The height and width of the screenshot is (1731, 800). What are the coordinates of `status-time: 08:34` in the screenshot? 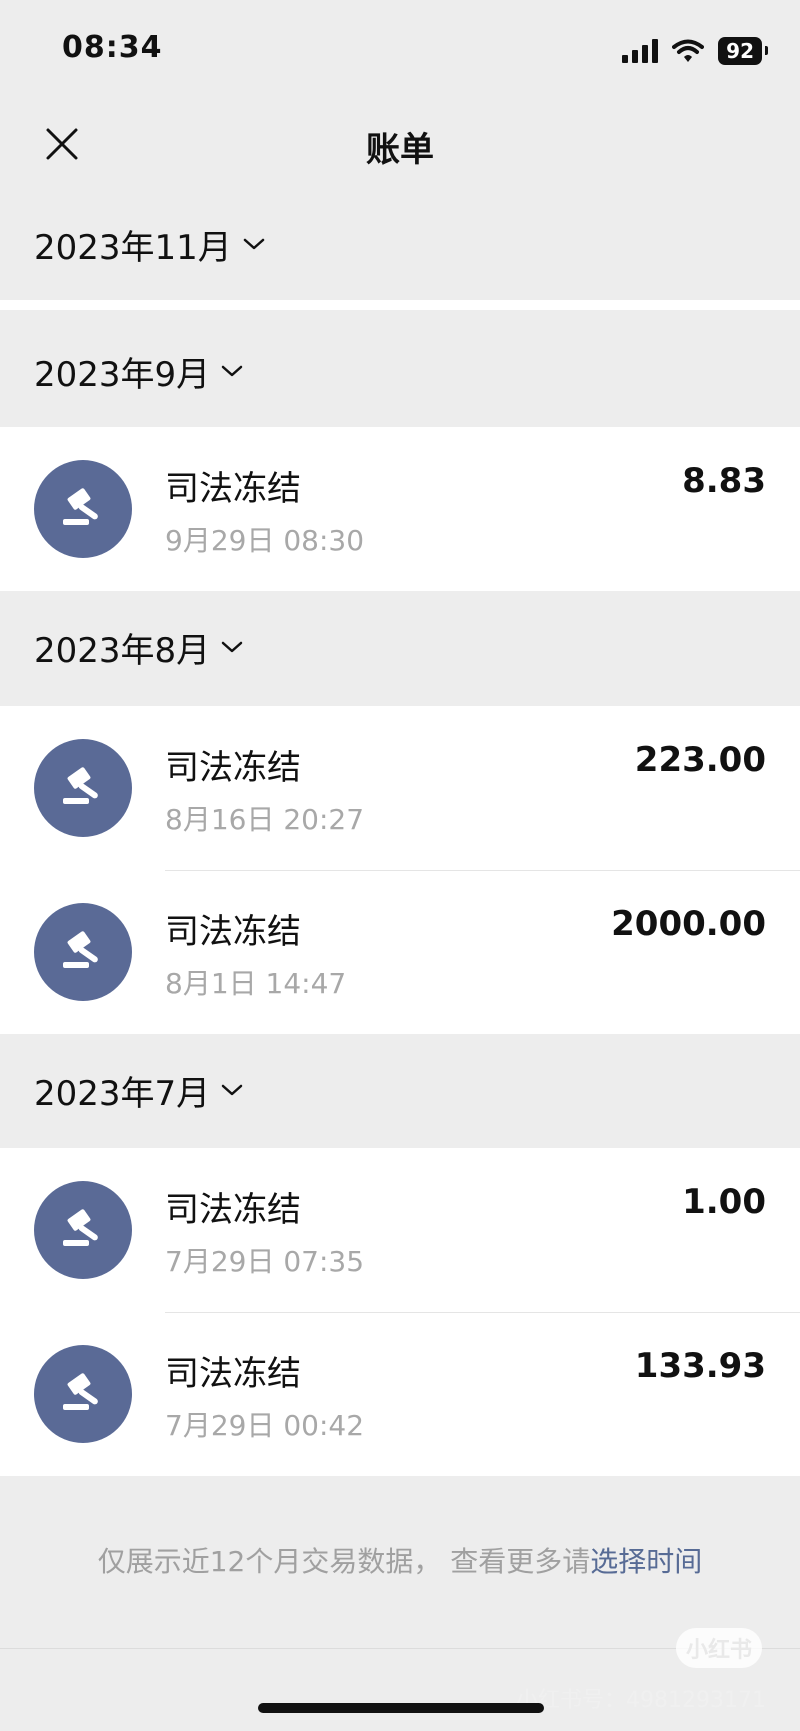 It's located at (112, 47).